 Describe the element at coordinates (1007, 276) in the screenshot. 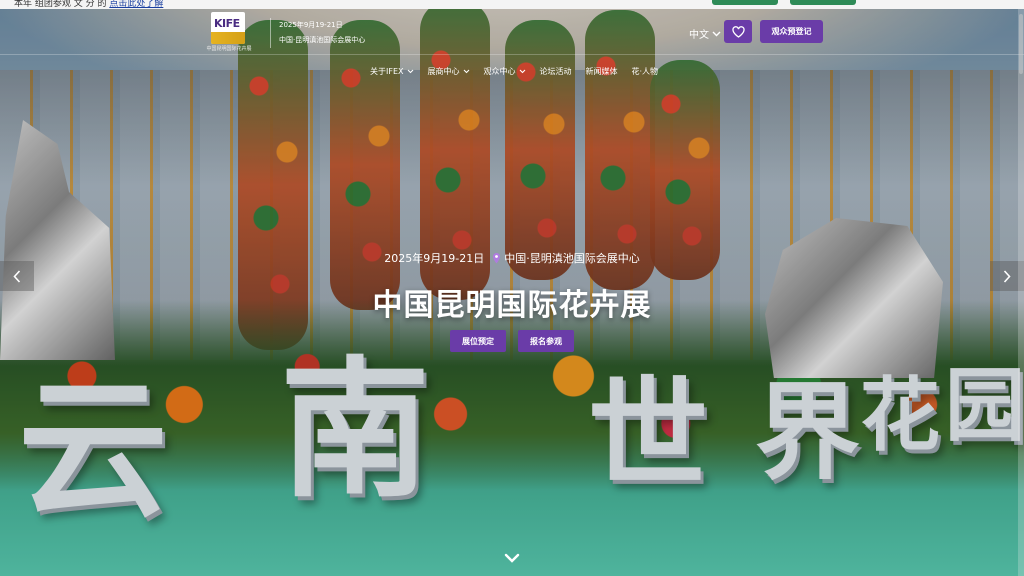

I see `chevron-right-icon` at that location.